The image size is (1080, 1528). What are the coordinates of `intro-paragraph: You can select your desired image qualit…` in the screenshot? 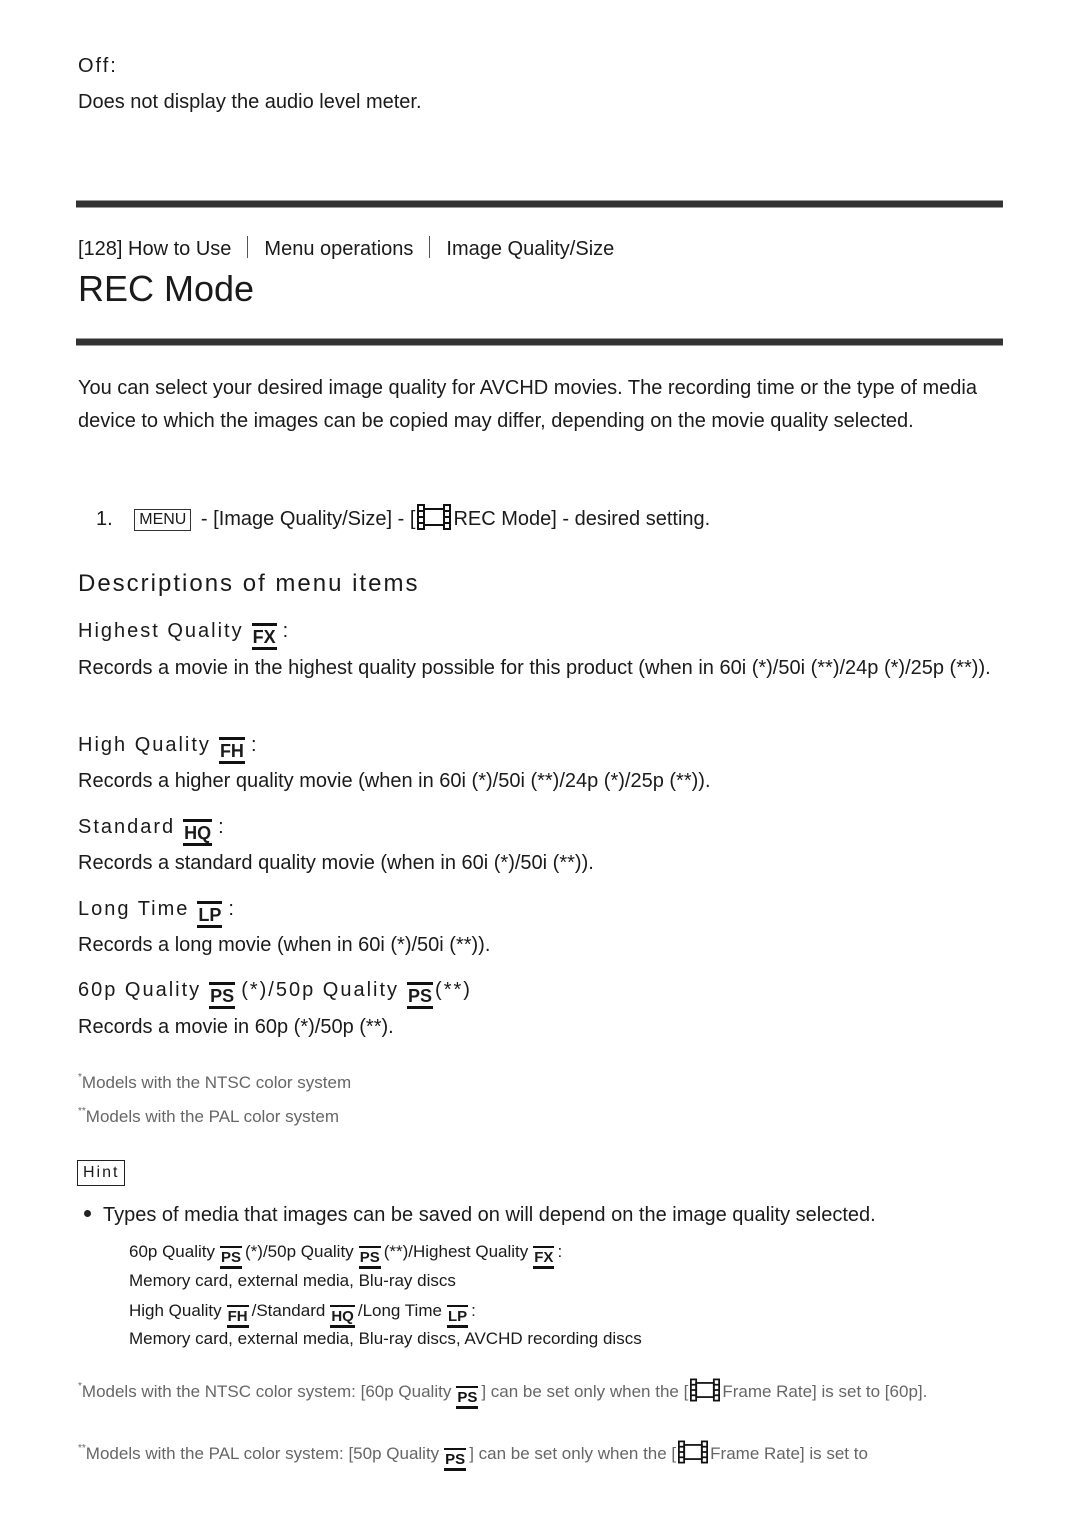 It's located at (527, 404).